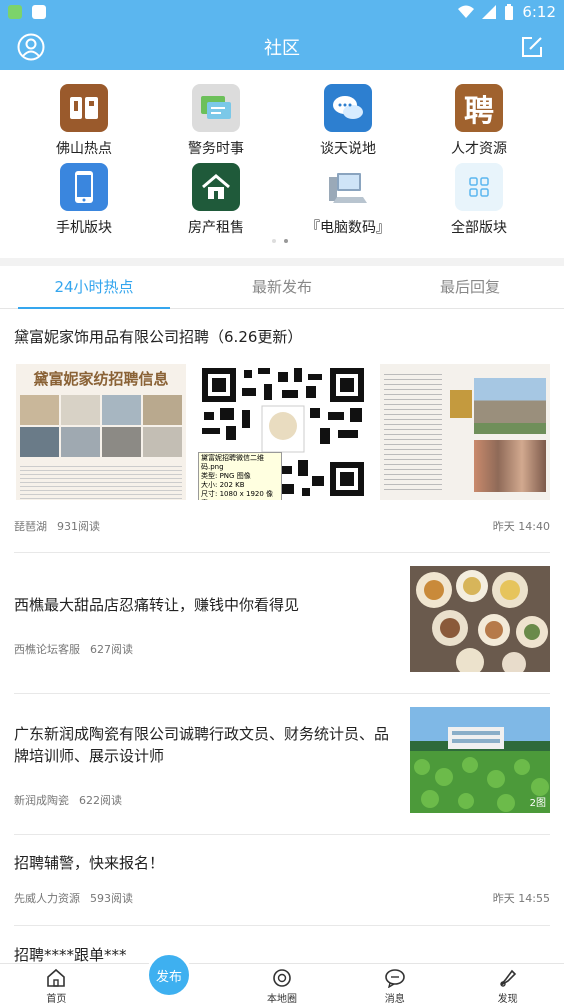 The height and width of the screenshot is (1005, 564). Describe the element at coordinates (461, 404) in the screenshot. I see `image-certificate` at that location.